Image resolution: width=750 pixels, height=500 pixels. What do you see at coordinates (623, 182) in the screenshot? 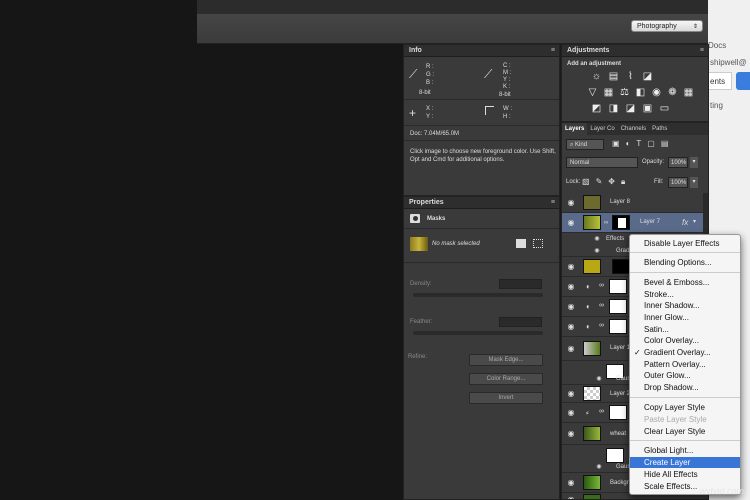
I see `lock-all-icon: 🔒︎` at bounding box center [623, 182].